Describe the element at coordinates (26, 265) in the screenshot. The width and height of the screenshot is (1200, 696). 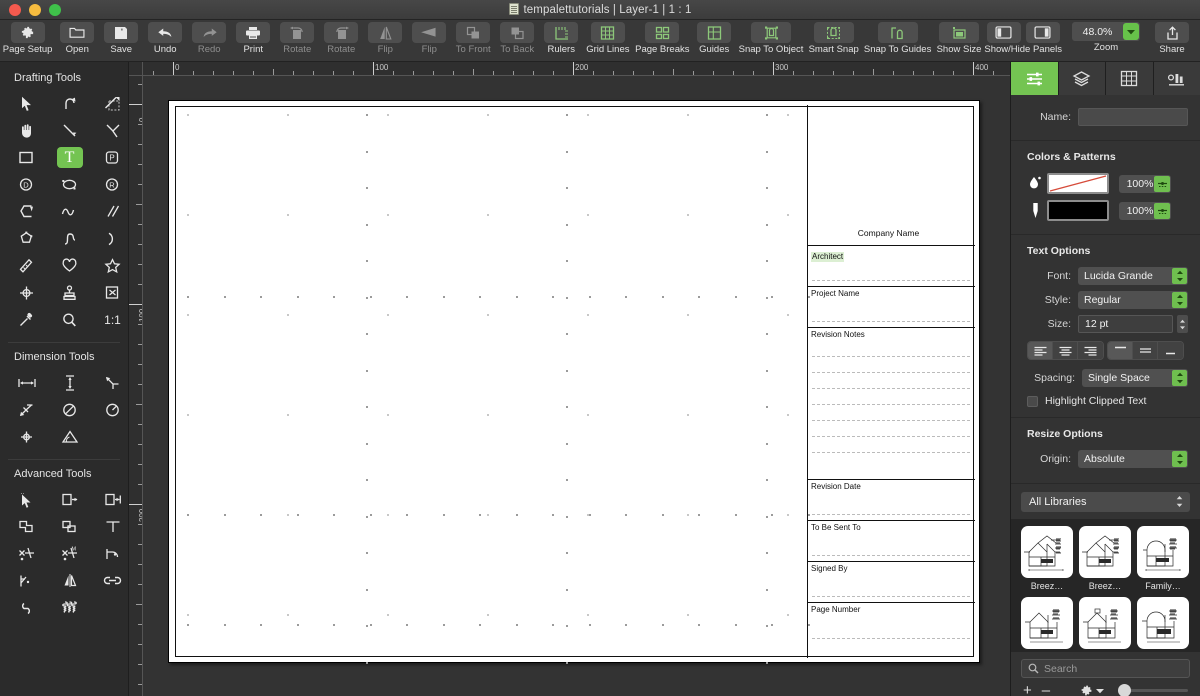
I see `freehand-pencil-tool` at that location.